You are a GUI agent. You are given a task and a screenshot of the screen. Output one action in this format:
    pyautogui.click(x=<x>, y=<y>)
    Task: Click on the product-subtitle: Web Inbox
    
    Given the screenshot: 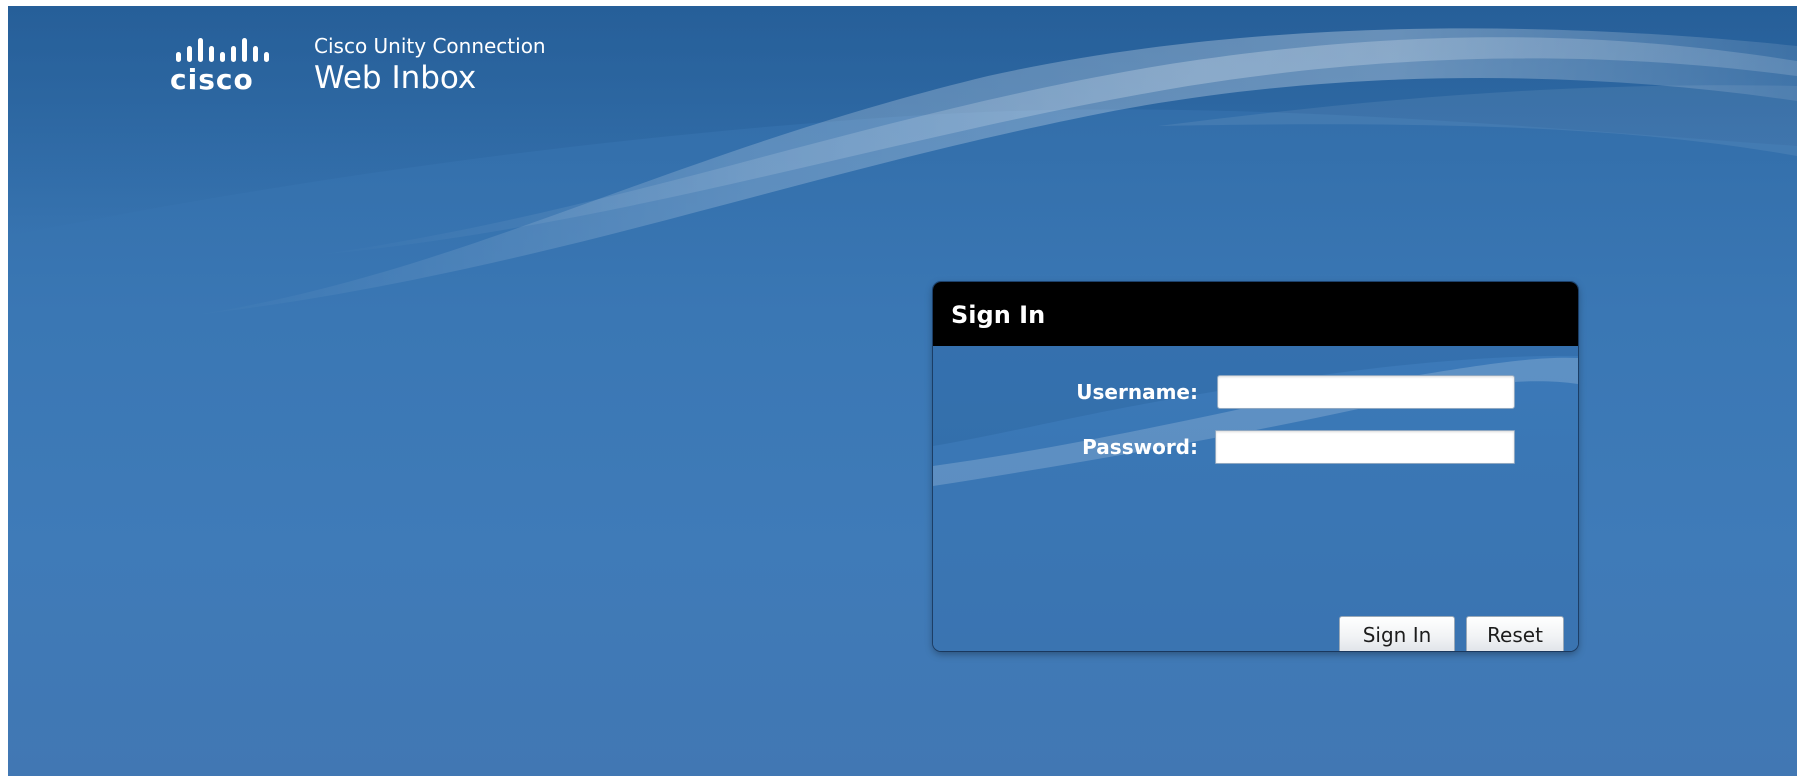 What is the action you would take?
    pyautogui.click(x=395, y=78)
    